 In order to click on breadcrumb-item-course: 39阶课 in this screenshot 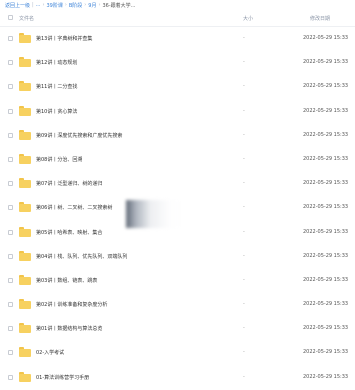, I will do `click(54, 5)`.